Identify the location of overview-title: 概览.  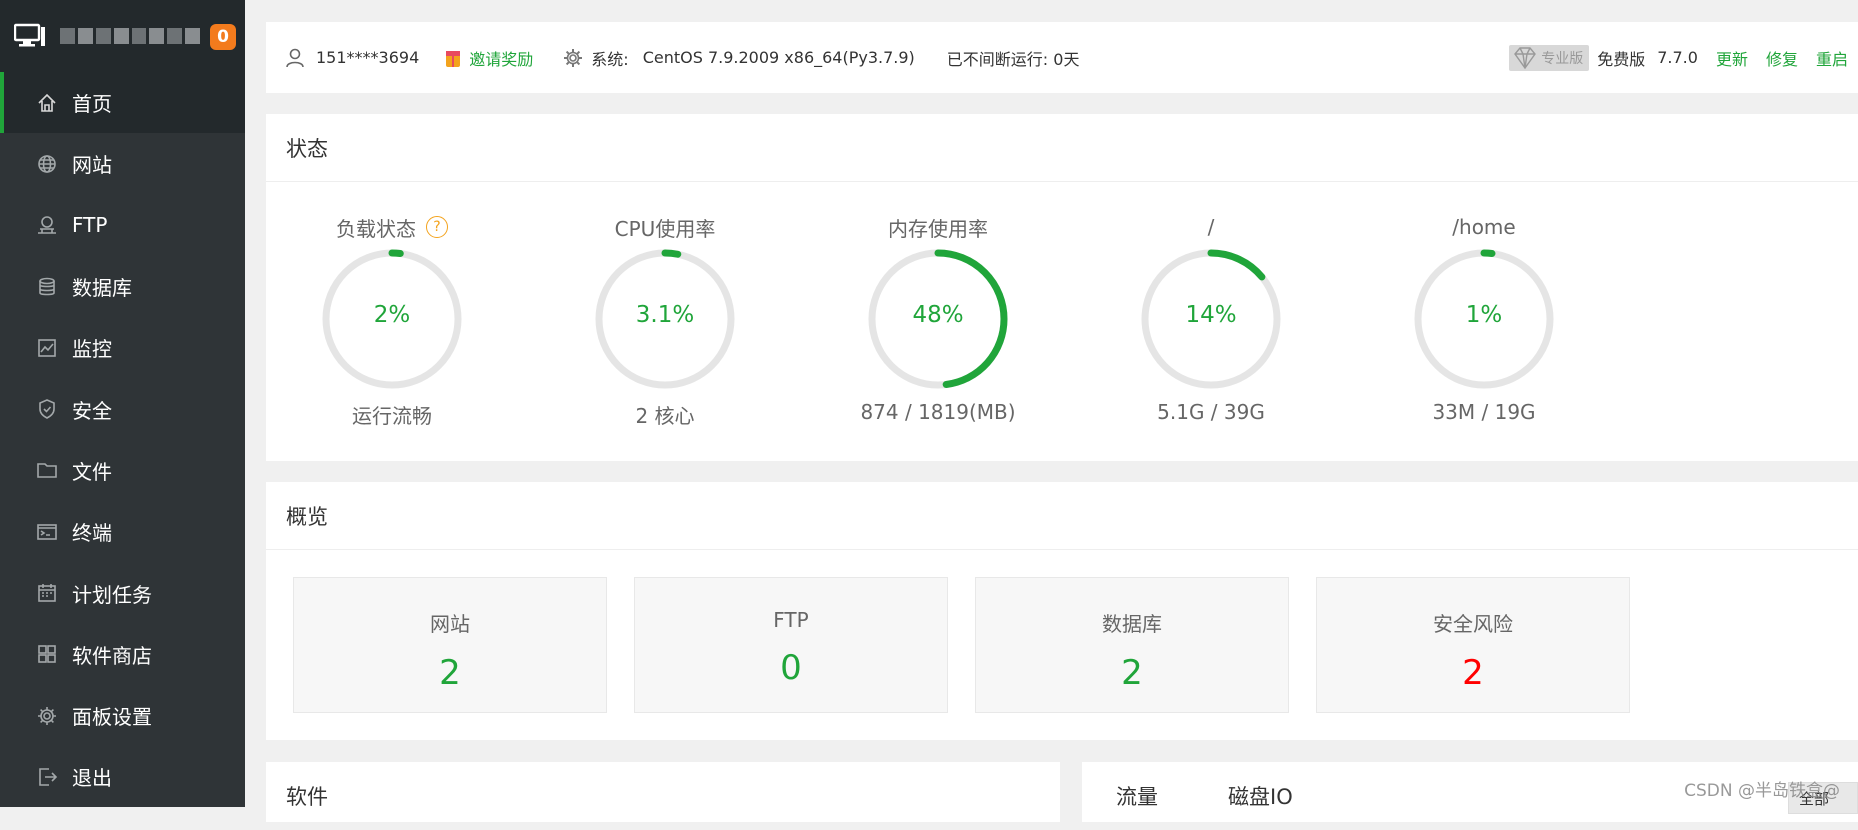
(1062, 516).